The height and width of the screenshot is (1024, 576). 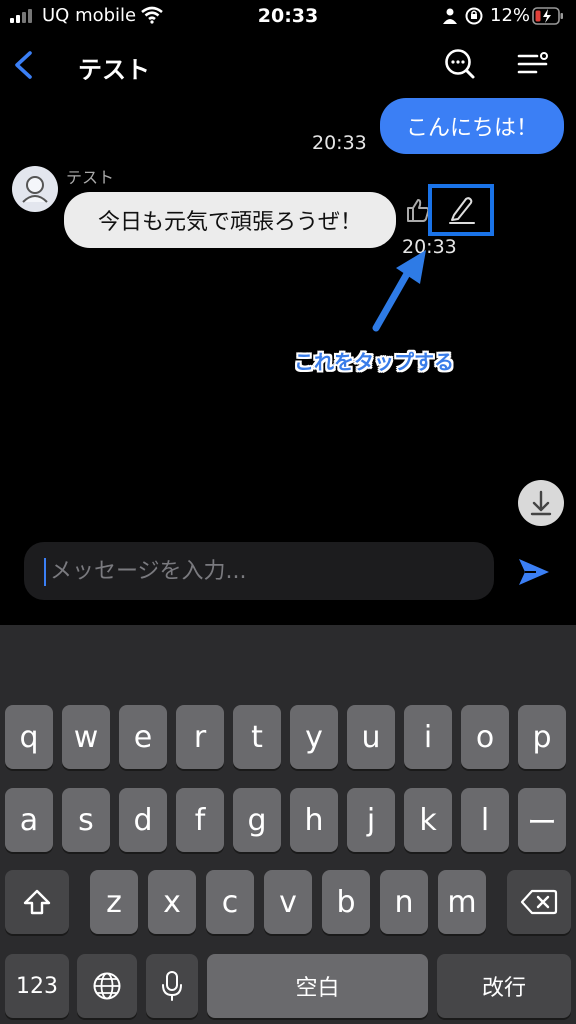 What do you see at coordinates (29, 820) in the screenshot?
I see `key-a: a` at bounding box center [29, 820].